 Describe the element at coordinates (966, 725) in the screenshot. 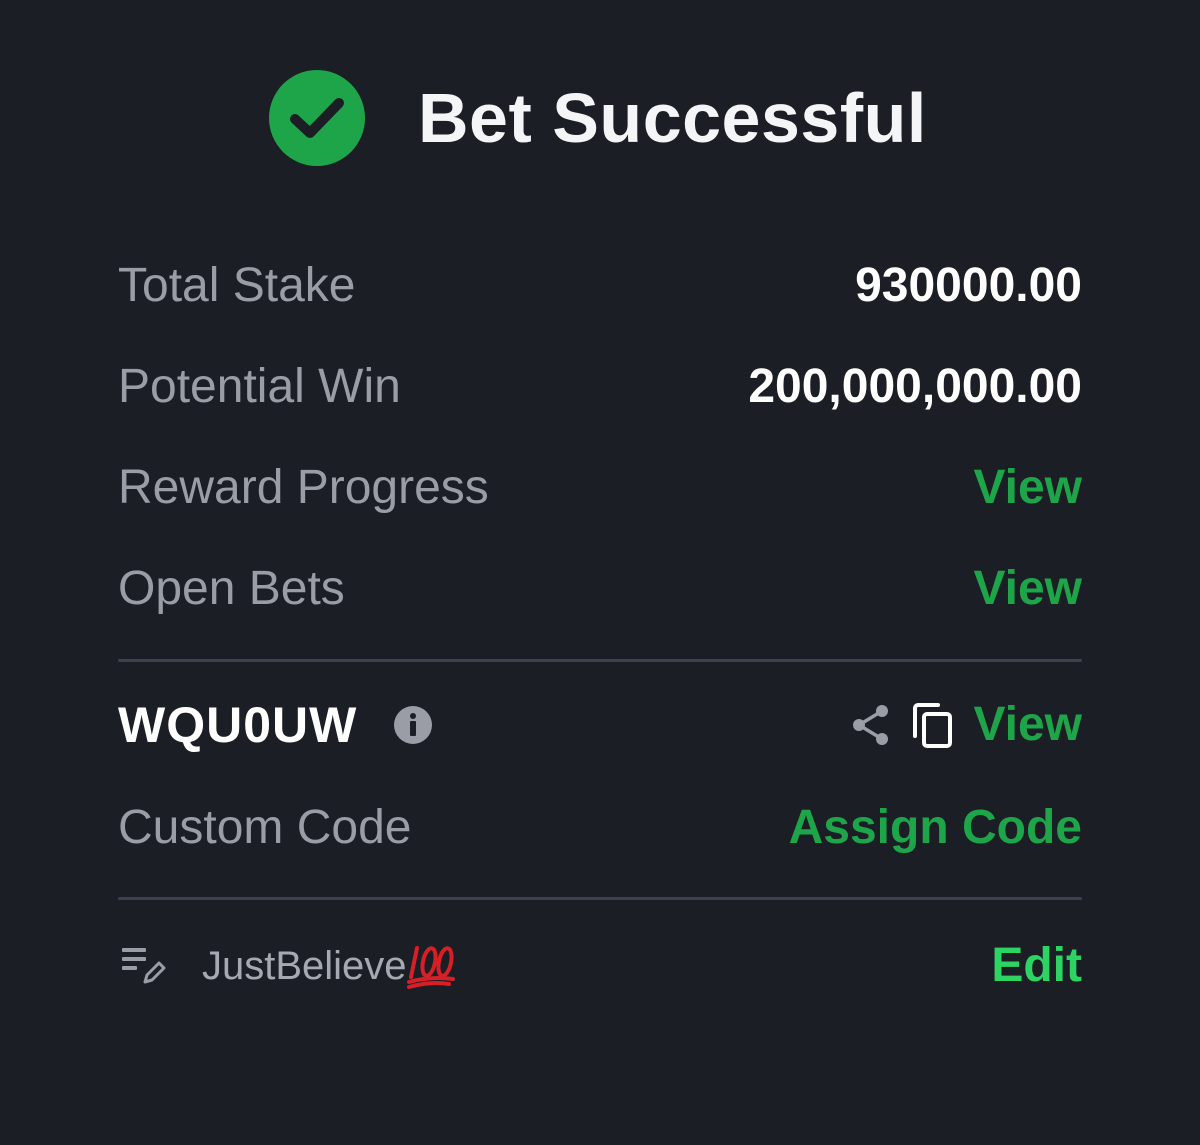

I see `booking-code-actions: View` at that location.